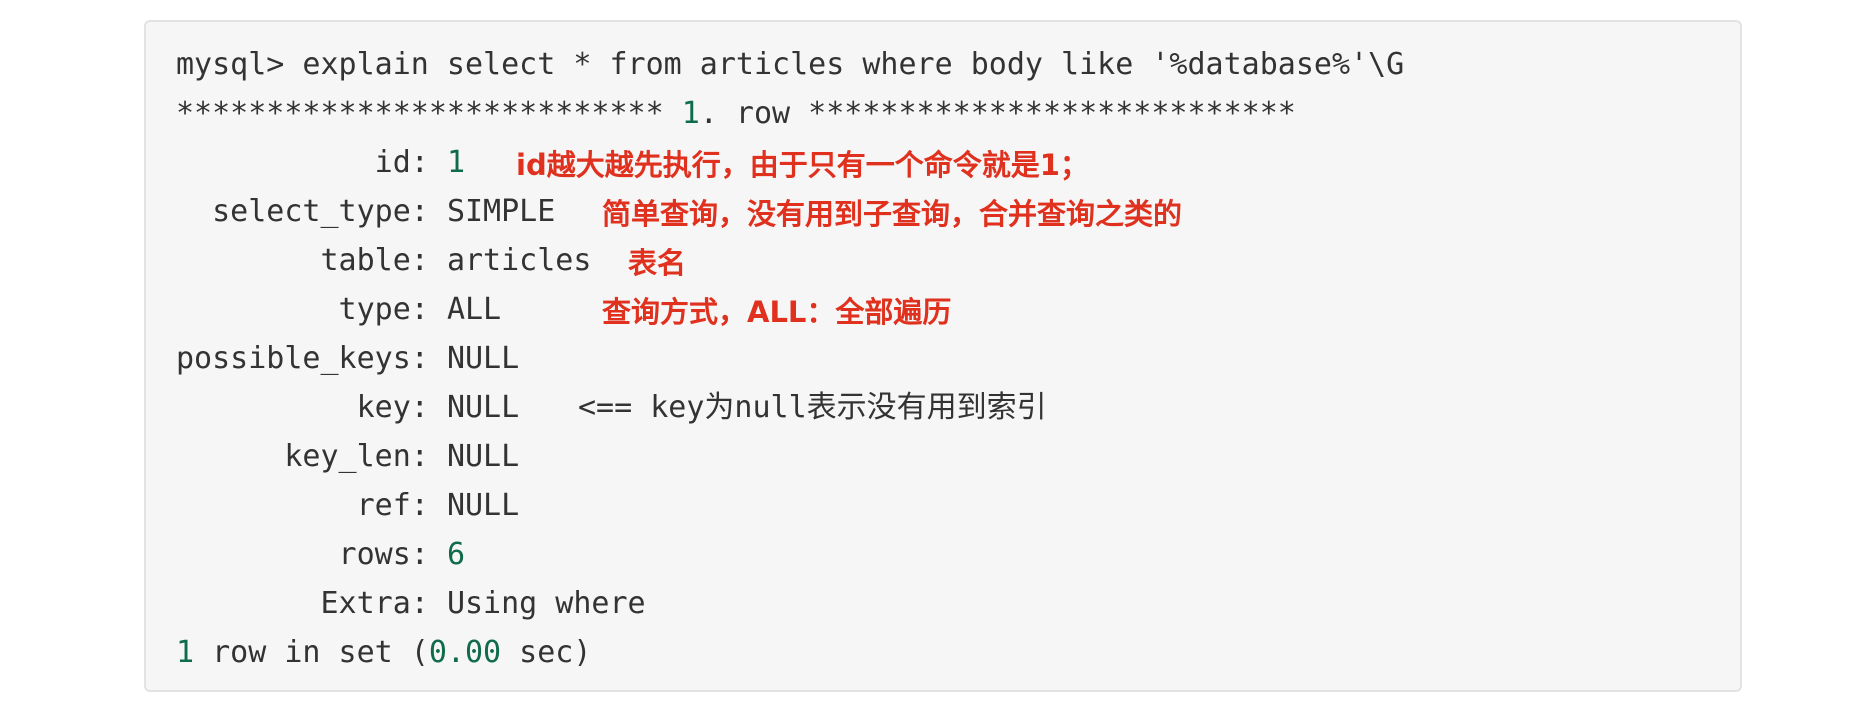 The width and height of the screenshot is (1873, 708). What do you see at coordinates (519, 260) in the screenshot?
I see `field-value: articles` at bounding box center [519, 260].